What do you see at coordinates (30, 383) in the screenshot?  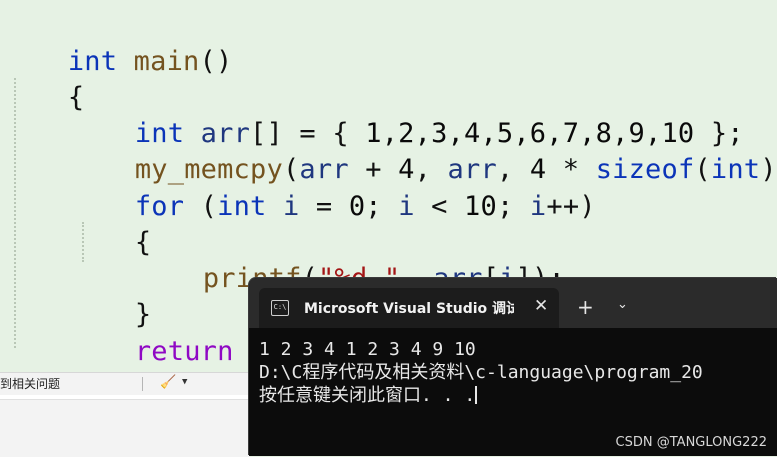 I see `related-issues-label: 到相关问题` at bounding box center [30, 383].